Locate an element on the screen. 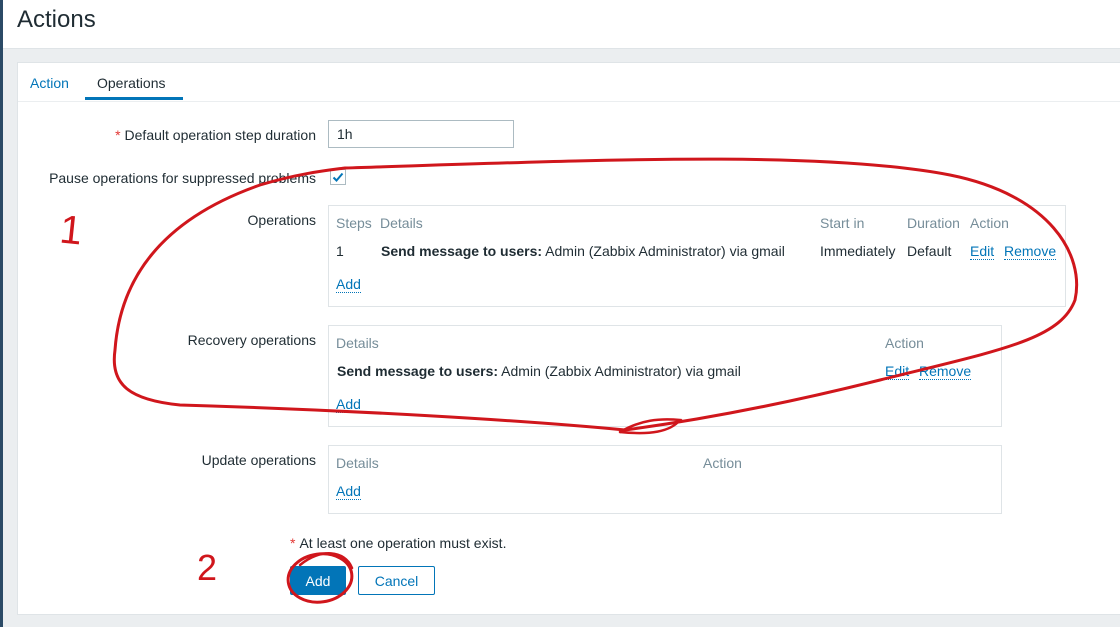 Image resolution: width=1120 pixels, height=627 pixels. cancel-button: Cancel is located at coordinates (396, 580).